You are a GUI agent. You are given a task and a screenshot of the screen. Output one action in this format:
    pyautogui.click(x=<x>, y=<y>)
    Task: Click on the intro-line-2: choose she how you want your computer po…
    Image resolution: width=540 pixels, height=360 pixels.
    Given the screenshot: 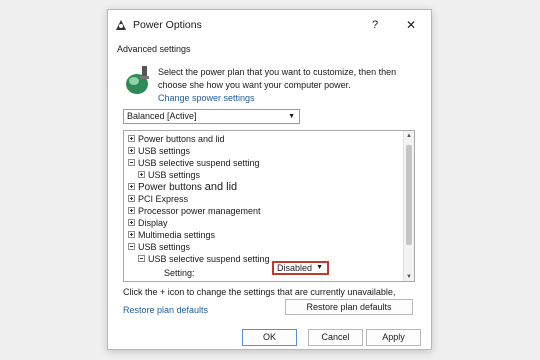 What is the action you would take?
    pyautogui.click(x=254, y=85)
    